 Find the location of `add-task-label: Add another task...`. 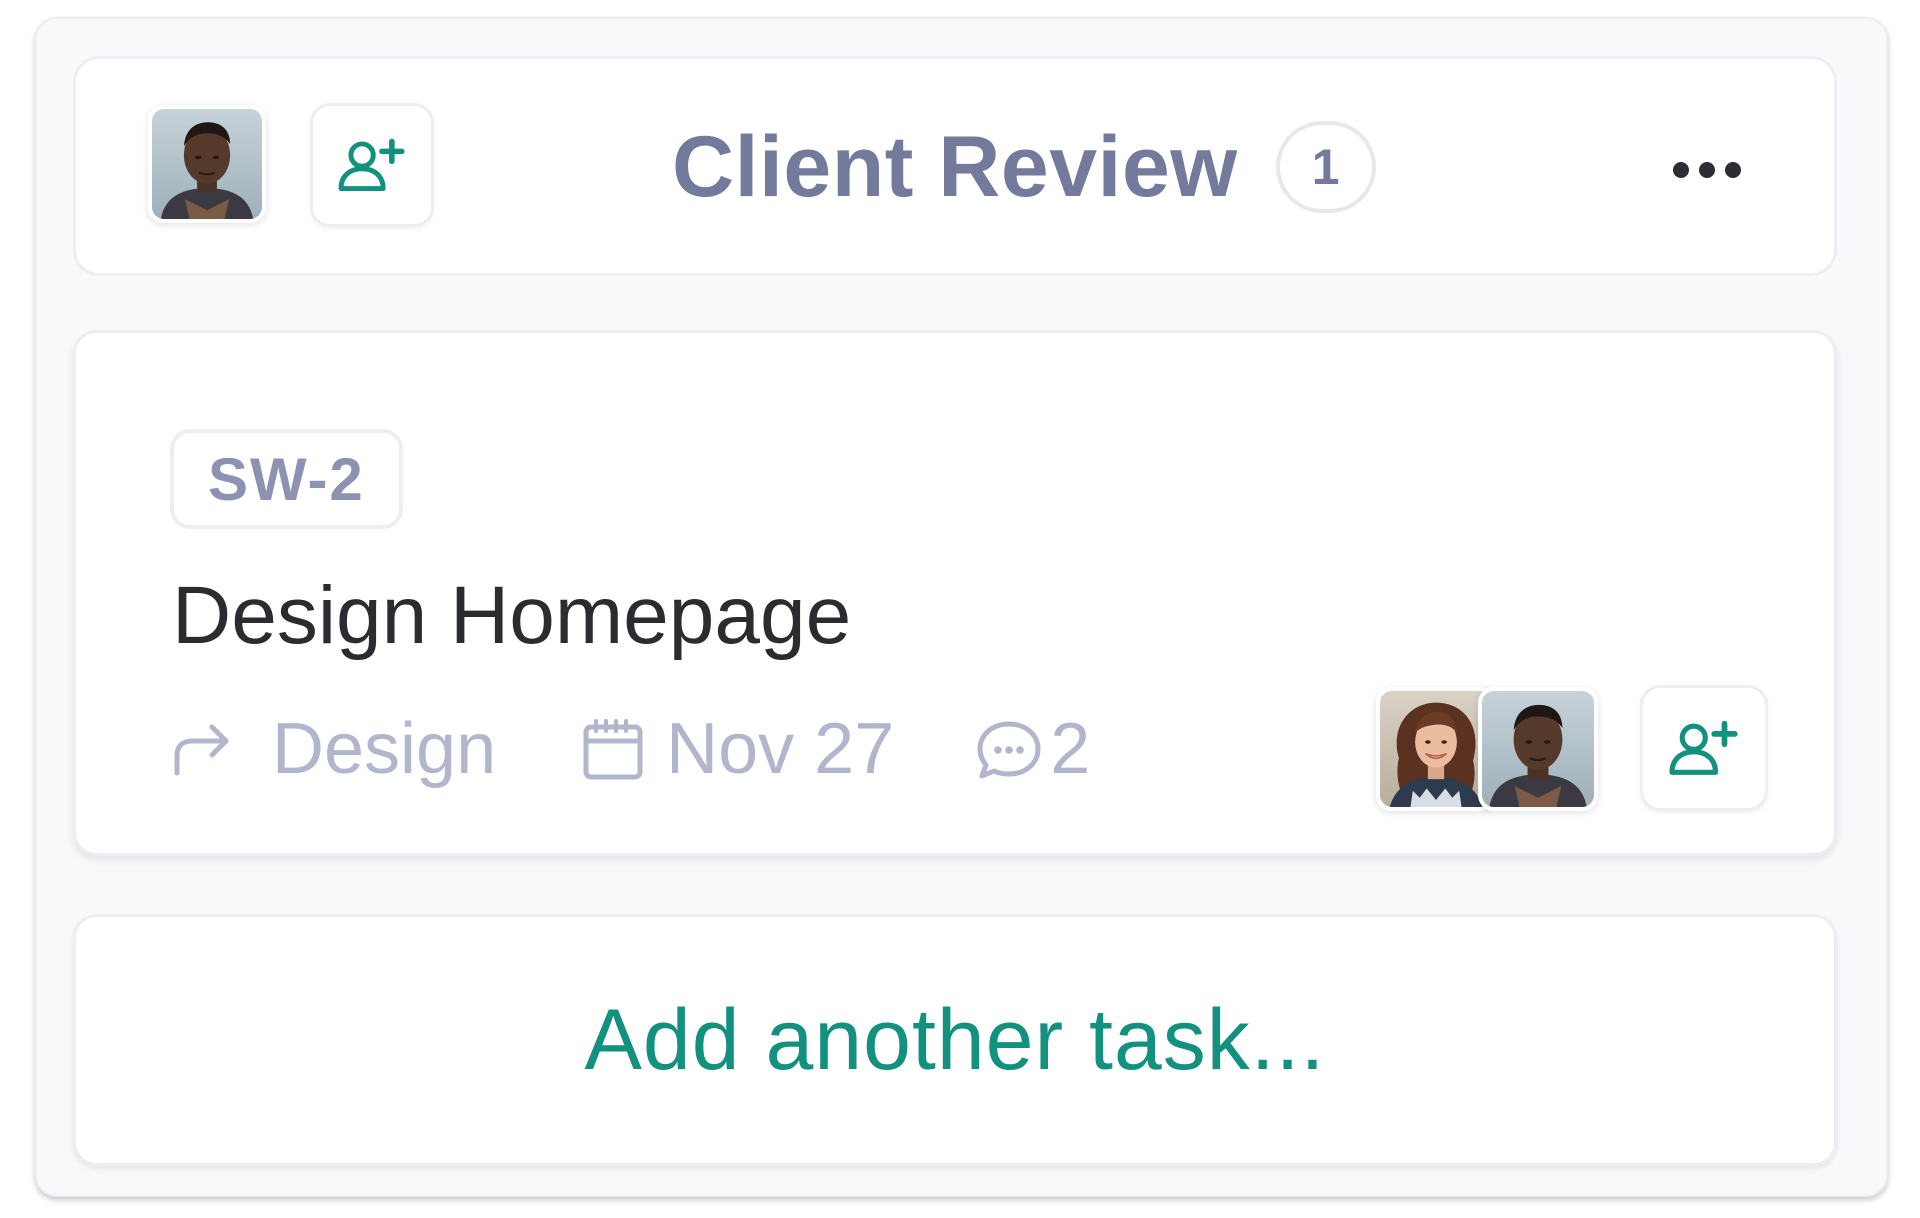

add-task-label: Add another task... is located at coordinates (955, 1039).